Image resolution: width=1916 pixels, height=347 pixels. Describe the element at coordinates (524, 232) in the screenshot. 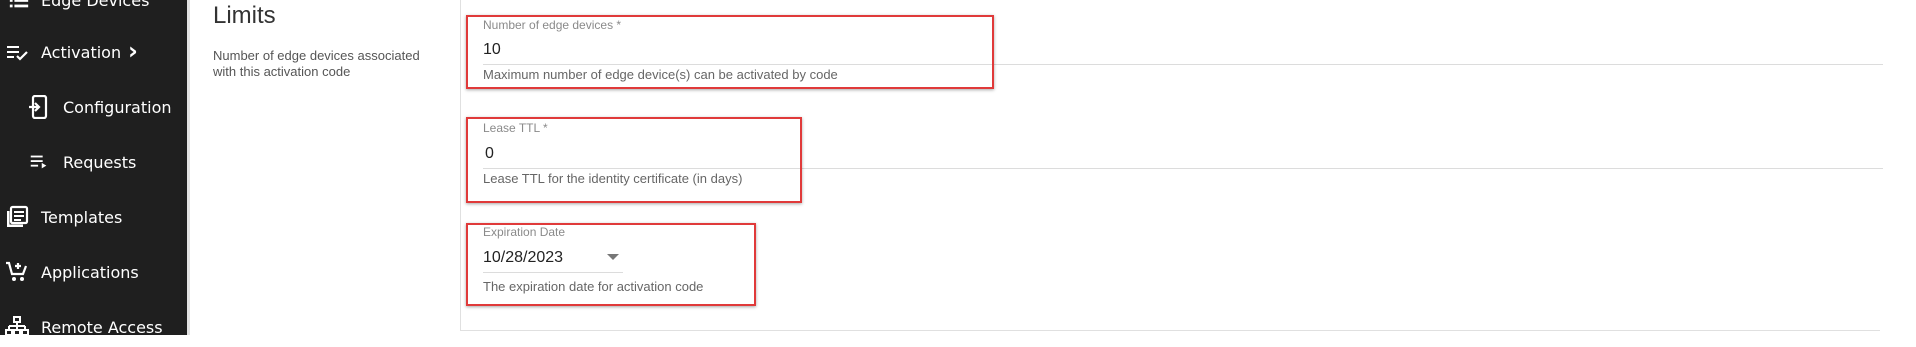

I see `expiration-date-label: Expiration Date` at that location.